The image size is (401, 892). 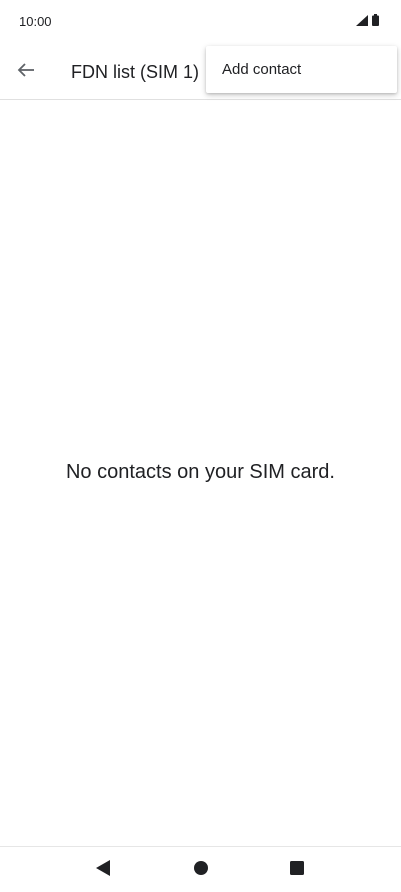 What do you see at coordinates (200, 22) in the screenshot?
I see `status-bar: 10:00` at bounding box center [200, 22].